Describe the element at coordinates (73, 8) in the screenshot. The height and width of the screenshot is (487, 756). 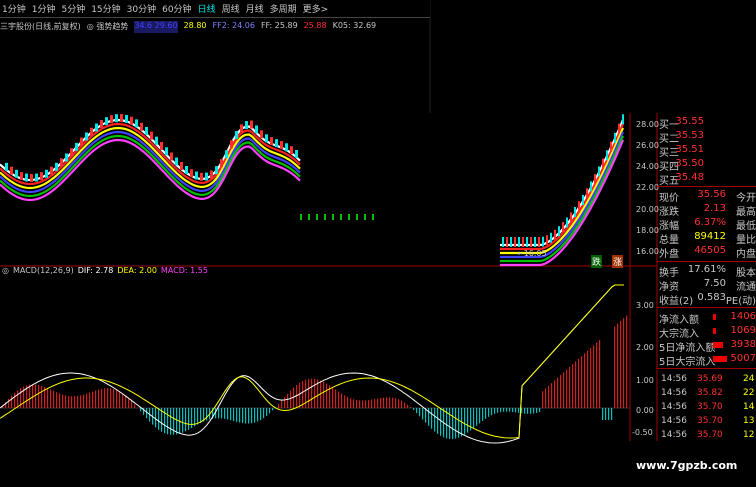
I see `tab-5min: 5分钟` at that location.